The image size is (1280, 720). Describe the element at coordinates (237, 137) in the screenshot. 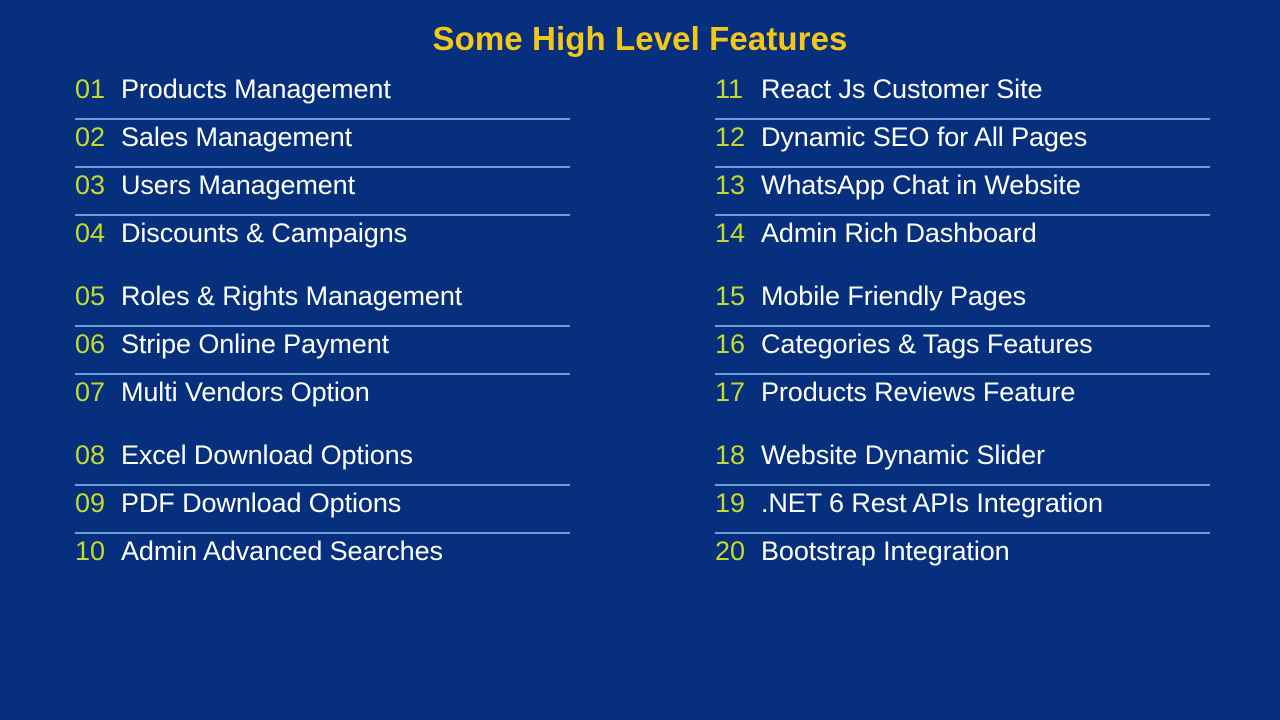

I see `feature-label: Sales Management` at that location.